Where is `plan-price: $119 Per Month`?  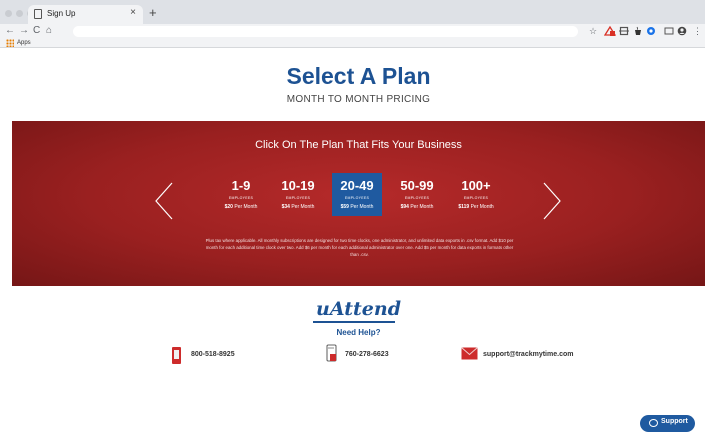 plan-price: $119 Per Month is located at coordinates (476, 207).